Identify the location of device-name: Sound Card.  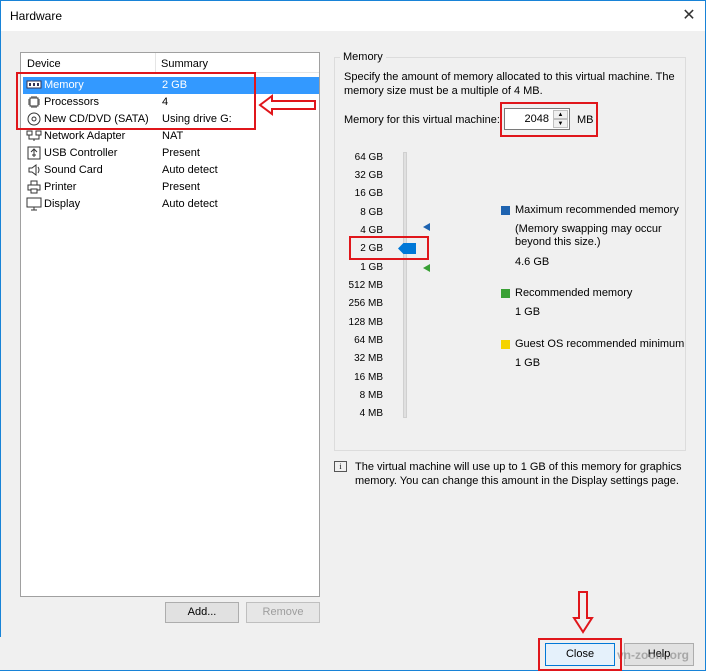
(73, 170).